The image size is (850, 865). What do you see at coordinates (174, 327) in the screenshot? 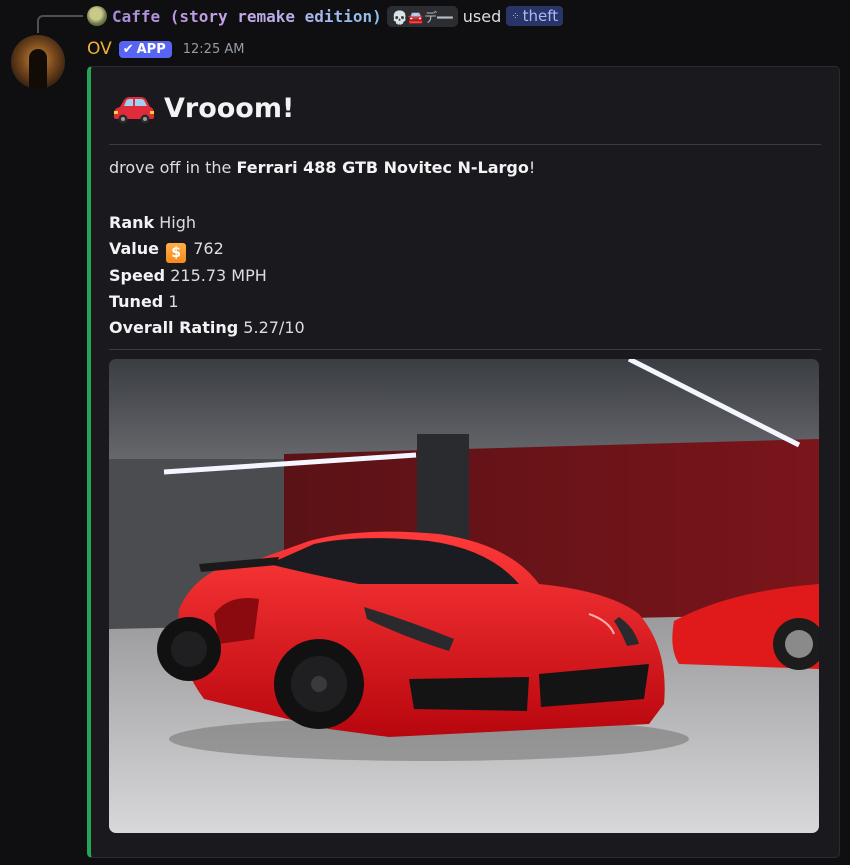
I see `field-key: Overall Rating` at bounding box center [174, 327].